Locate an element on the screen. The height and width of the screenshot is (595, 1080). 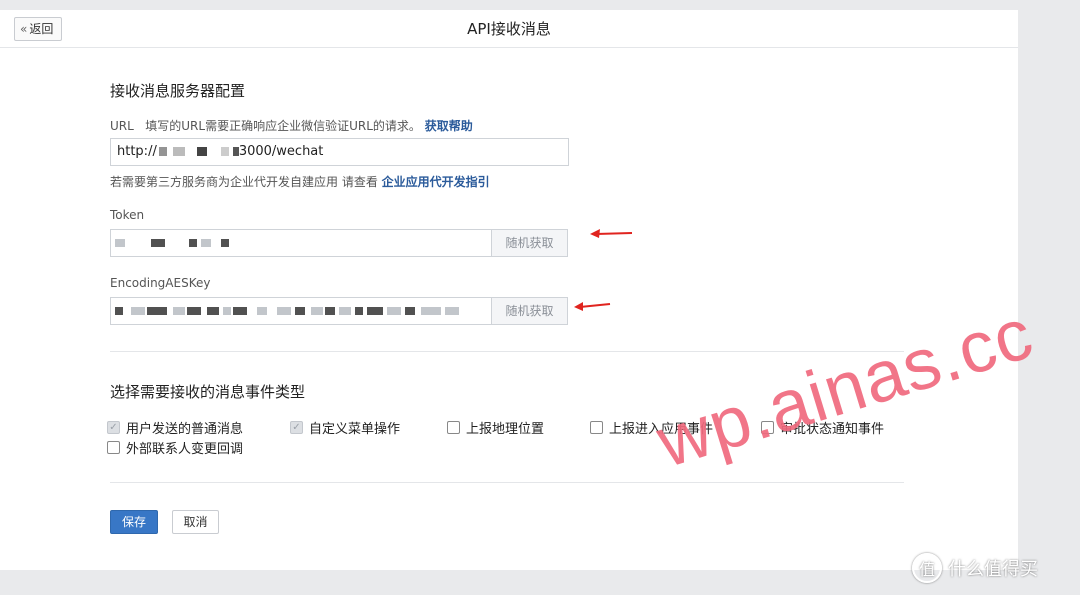
event-checkbox-custom-menu: ✓ 自定义菜单操作 is located at coordinates (345, 427).